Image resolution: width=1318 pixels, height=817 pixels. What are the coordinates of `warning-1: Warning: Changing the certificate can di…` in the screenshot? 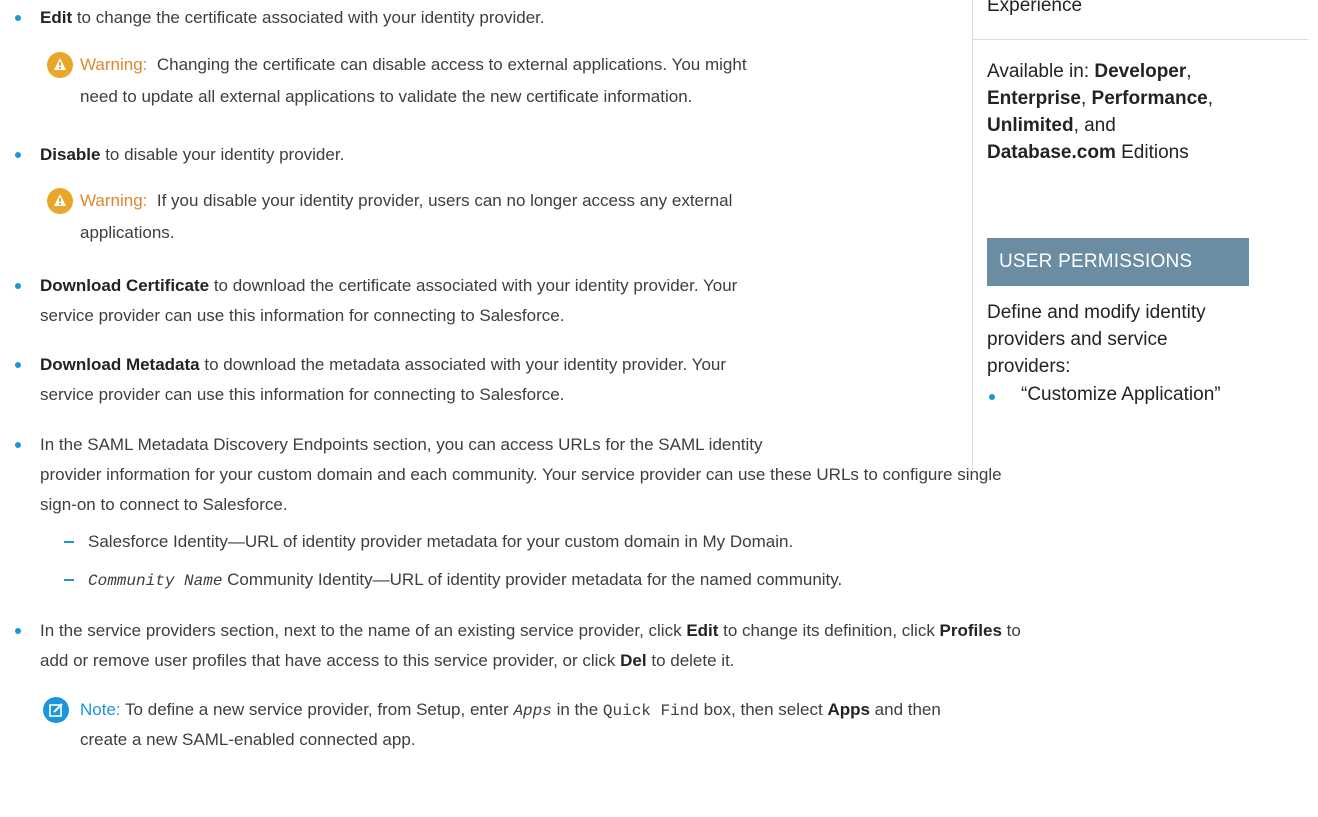 It's located at (413, 64).